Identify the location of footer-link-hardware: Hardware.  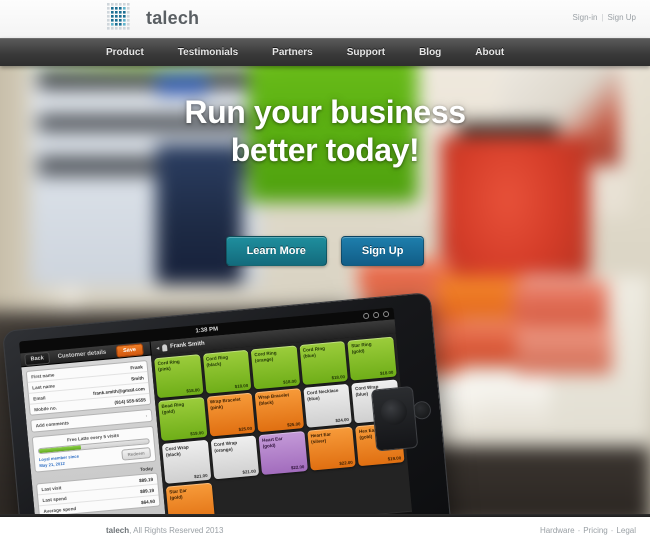
(557, 530).